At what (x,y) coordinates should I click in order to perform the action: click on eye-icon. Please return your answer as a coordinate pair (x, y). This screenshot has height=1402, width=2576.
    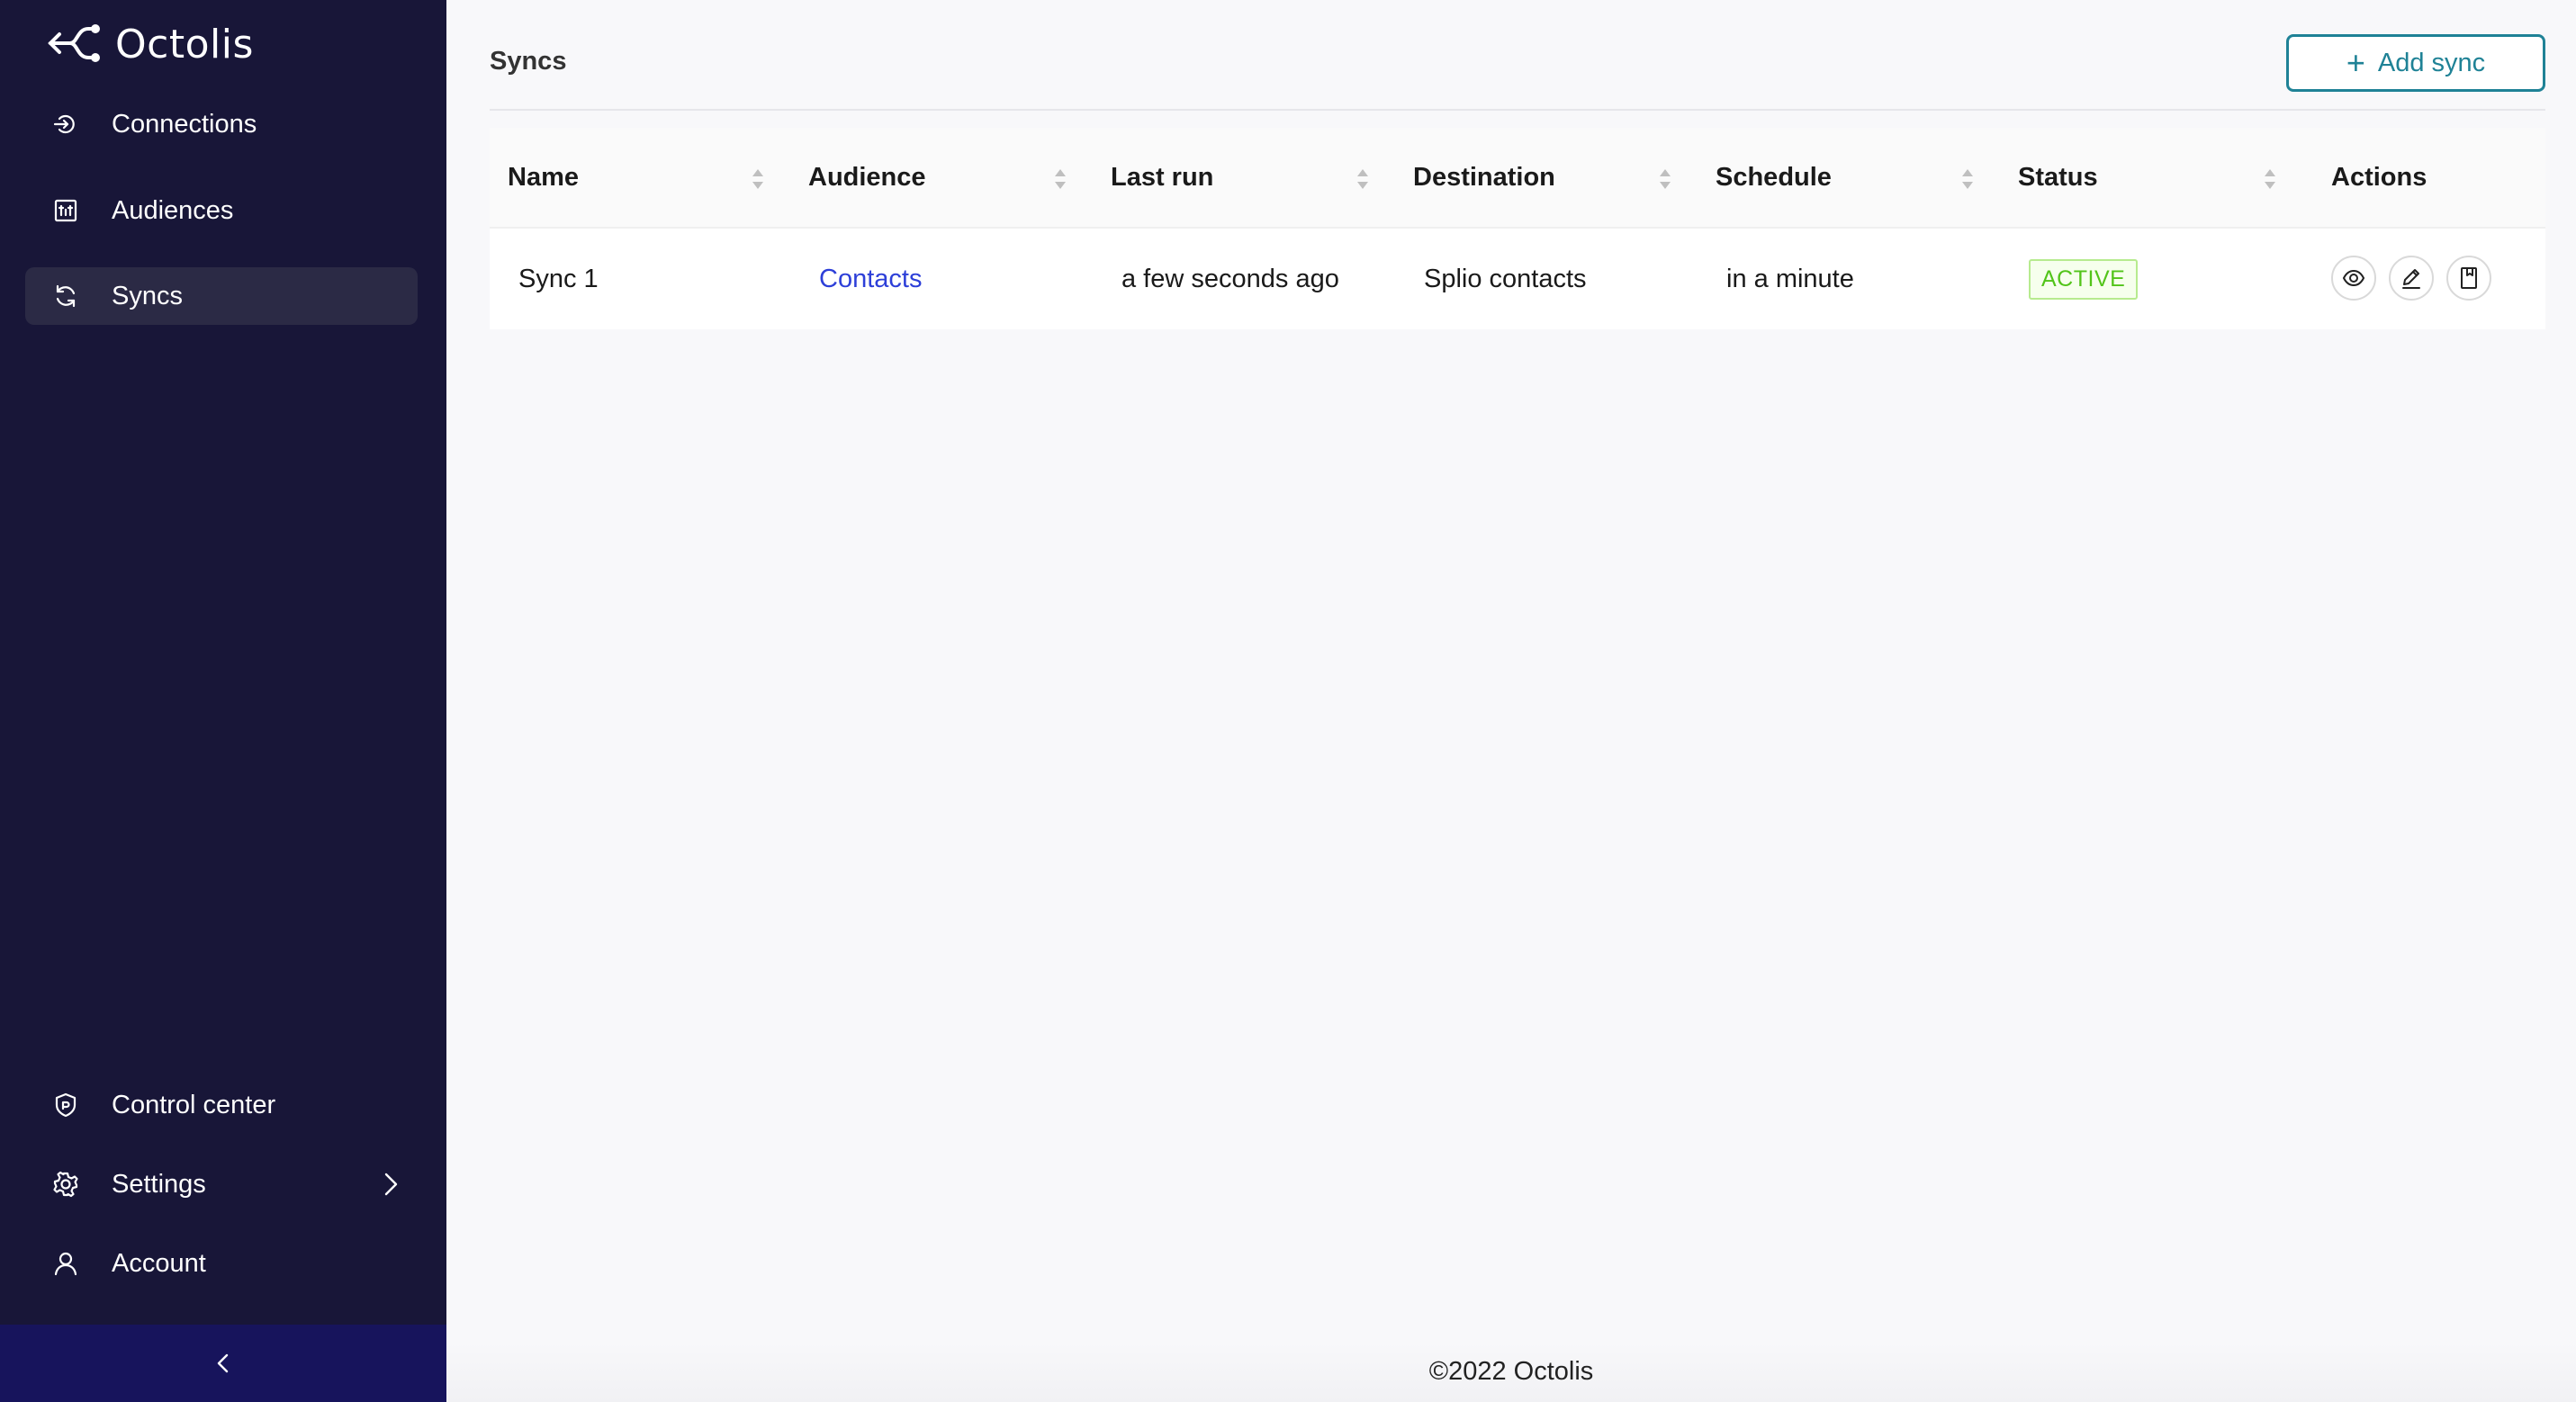
    Looking at the image, I should click on (2353, 278).